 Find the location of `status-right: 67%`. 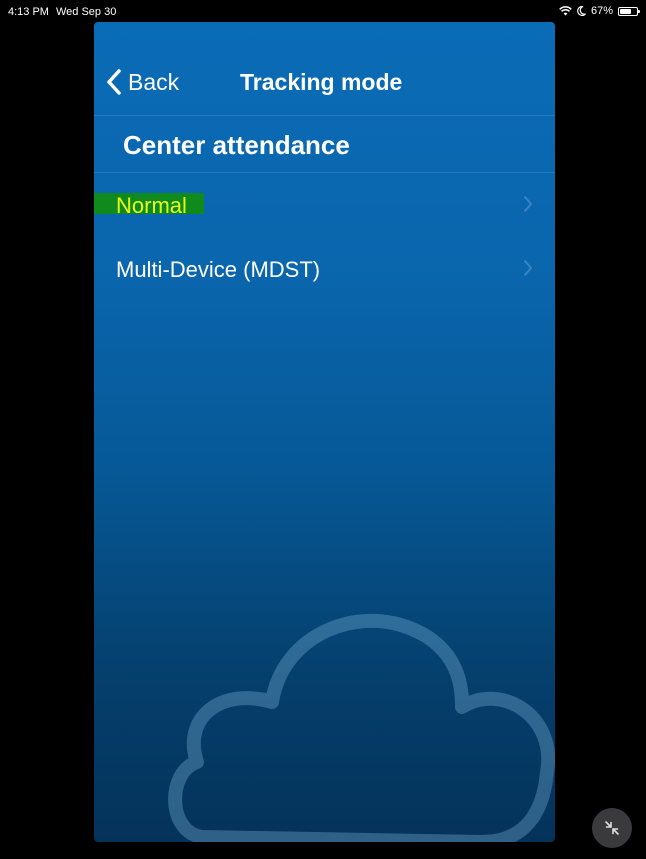

status-right: 67% is located at coordinates (599, 11).